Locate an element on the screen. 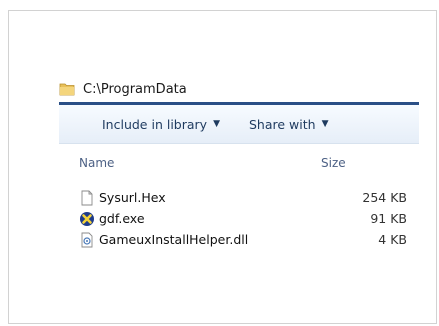 The width and height of the screenshot is (439, 326). column-headers: Name Size is located at coordinates (239, 164).